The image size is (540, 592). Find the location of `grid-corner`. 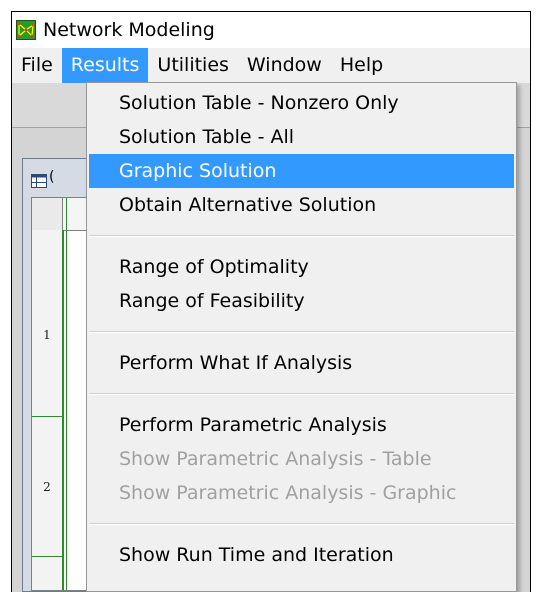

grid-corner is located at coordinates (47, 214).